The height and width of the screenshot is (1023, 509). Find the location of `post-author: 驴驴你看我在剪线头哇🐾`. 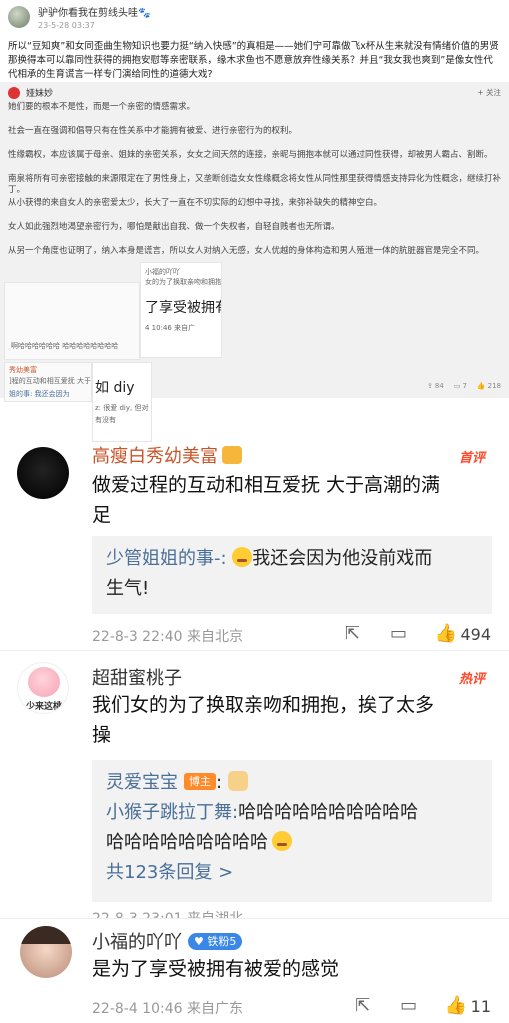

post-author: 驴驴你看我在剪线头哇🐾 is located at coordinates (94, 11).